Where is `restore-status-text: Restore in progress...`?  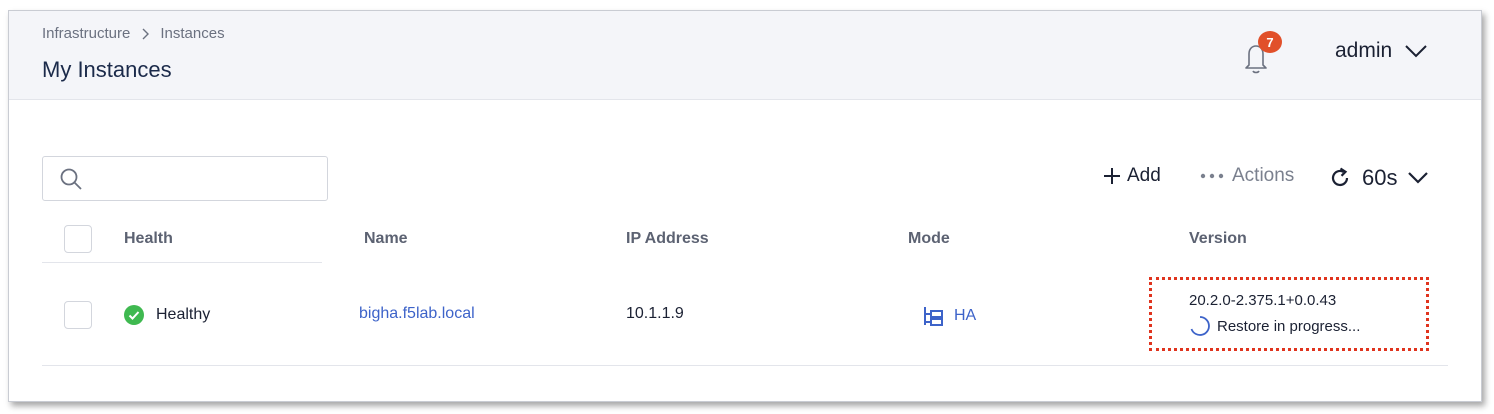 restore-status-text: Restore in progress... is located at coordinates (1289, 326).